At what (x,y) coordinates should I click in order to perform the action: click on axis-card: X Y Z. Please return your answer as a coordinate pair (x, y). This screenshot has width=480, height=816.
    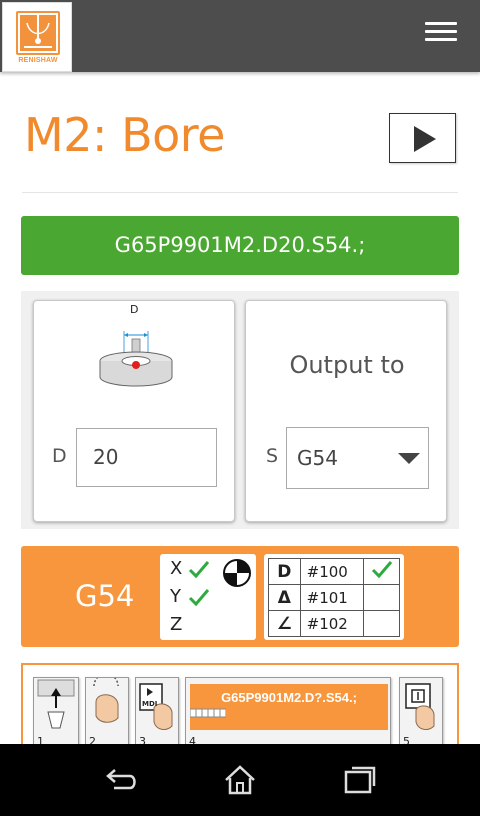
    Looking at the image, I should click on (208, 597).